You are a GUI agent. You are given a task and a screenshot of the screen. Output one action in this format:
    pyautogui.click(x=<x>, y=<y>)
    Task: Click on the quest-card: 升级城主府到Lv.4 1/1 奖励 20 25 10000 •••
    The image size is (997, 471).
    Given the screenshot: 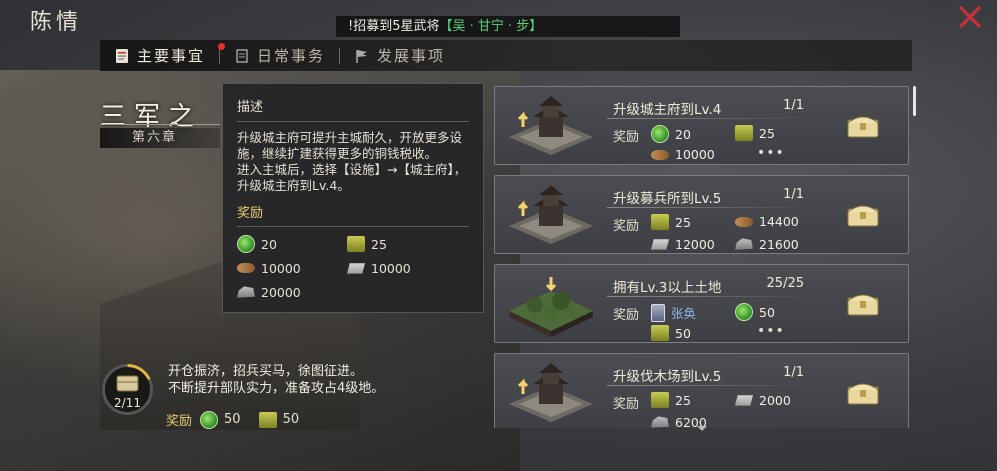 What is the action you would take?
    pyautogui.click(x=701, y=125)
    